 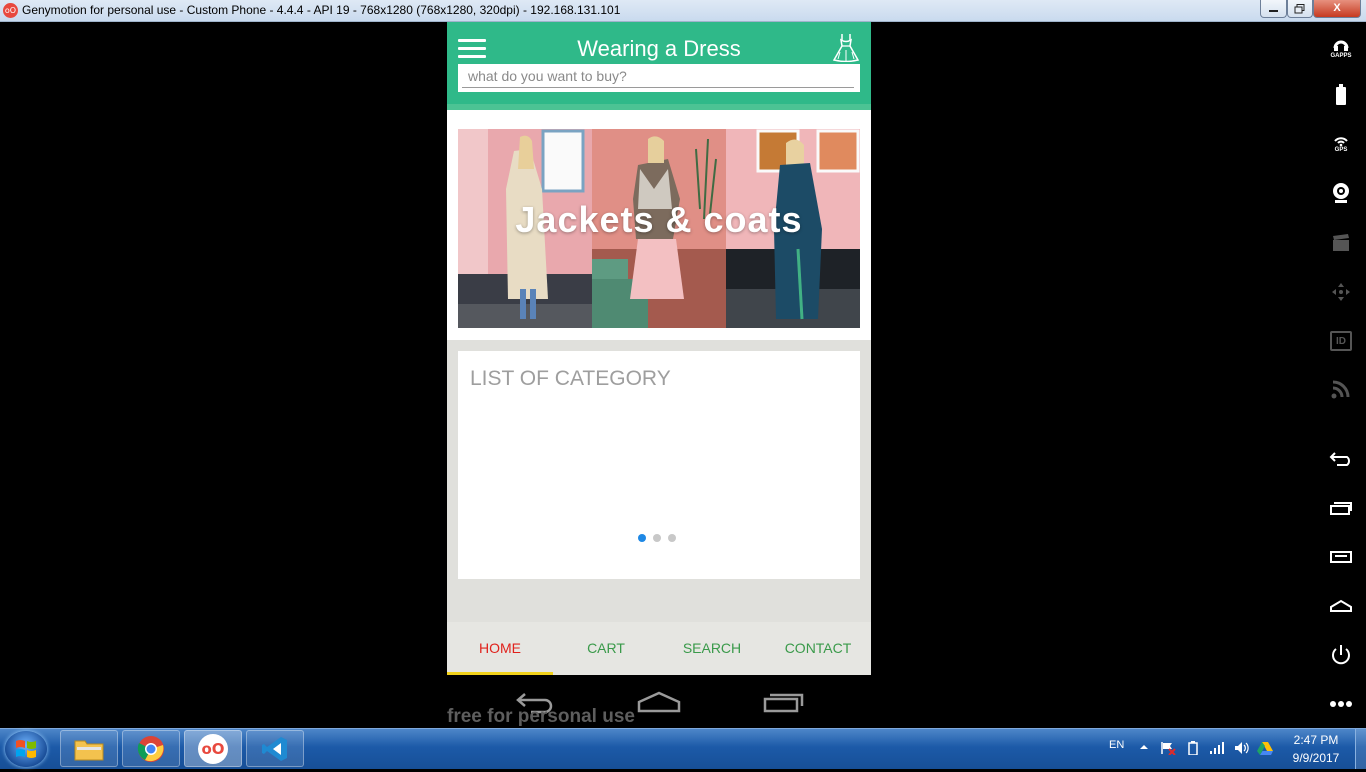 What do you see at coordinates (1341, 55) in the screenshot?
I see `gapps-caption: GAPPS` at bounding box center [1341, 55].